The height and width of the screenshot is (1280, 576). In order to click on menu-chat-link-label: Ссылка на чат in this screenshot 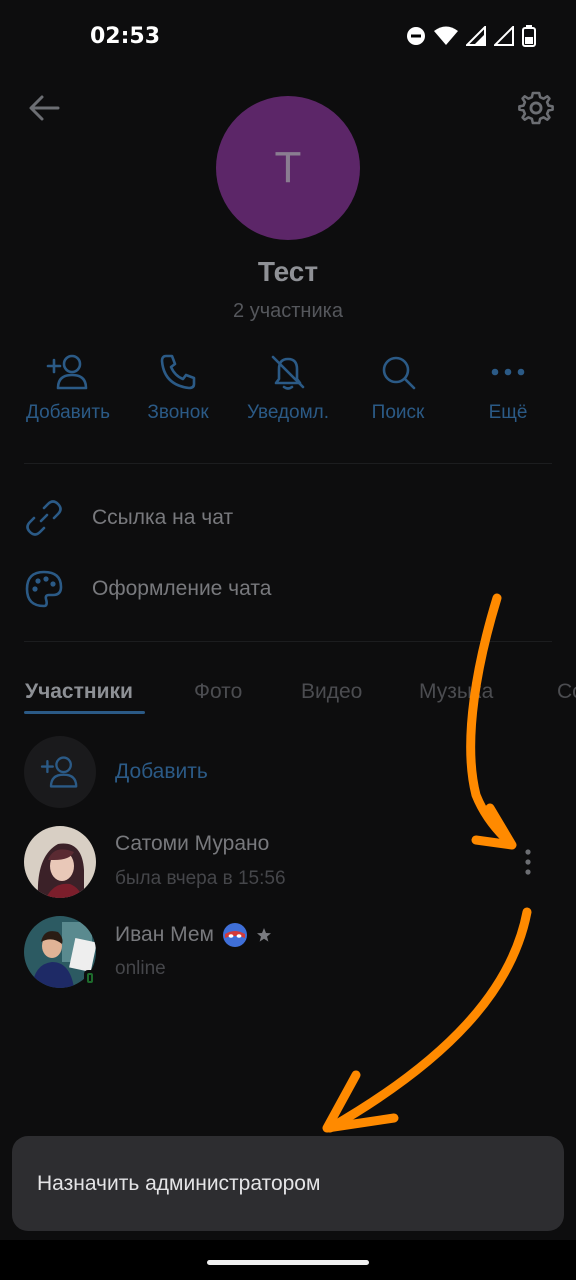, I will do `click(163, 517)`.